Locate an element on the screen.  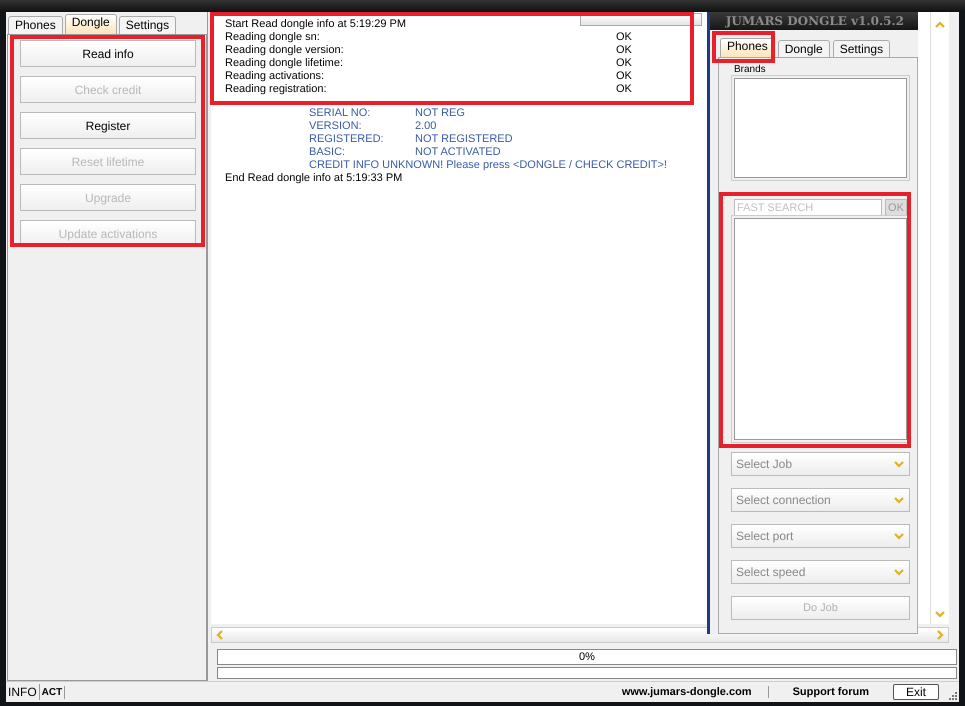
group-label: Brands is located at coordinates (750, 69).